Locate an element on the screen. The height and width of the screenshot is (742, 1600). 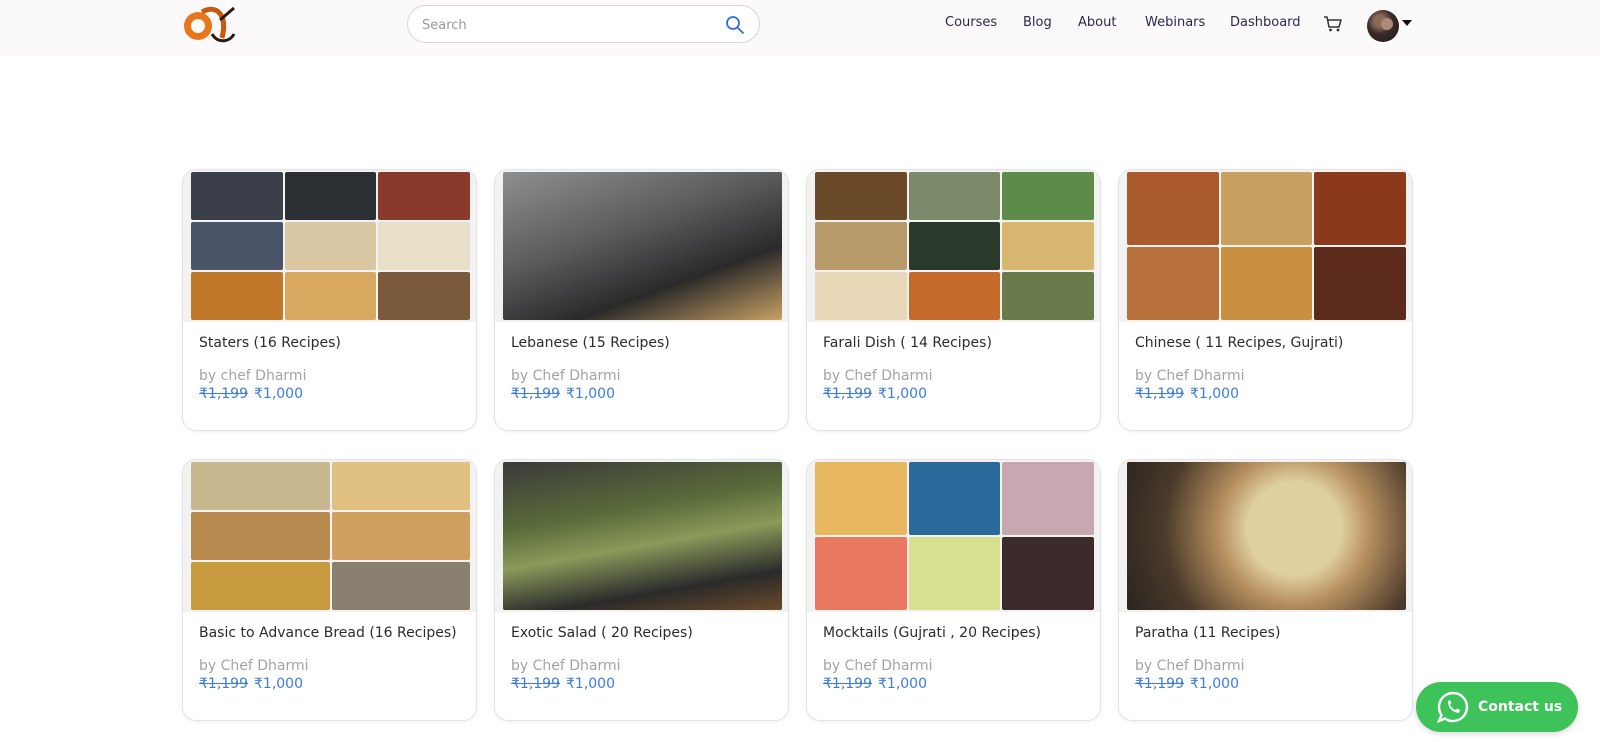
whatsapp-icon is located at coordinates (1452, 707).